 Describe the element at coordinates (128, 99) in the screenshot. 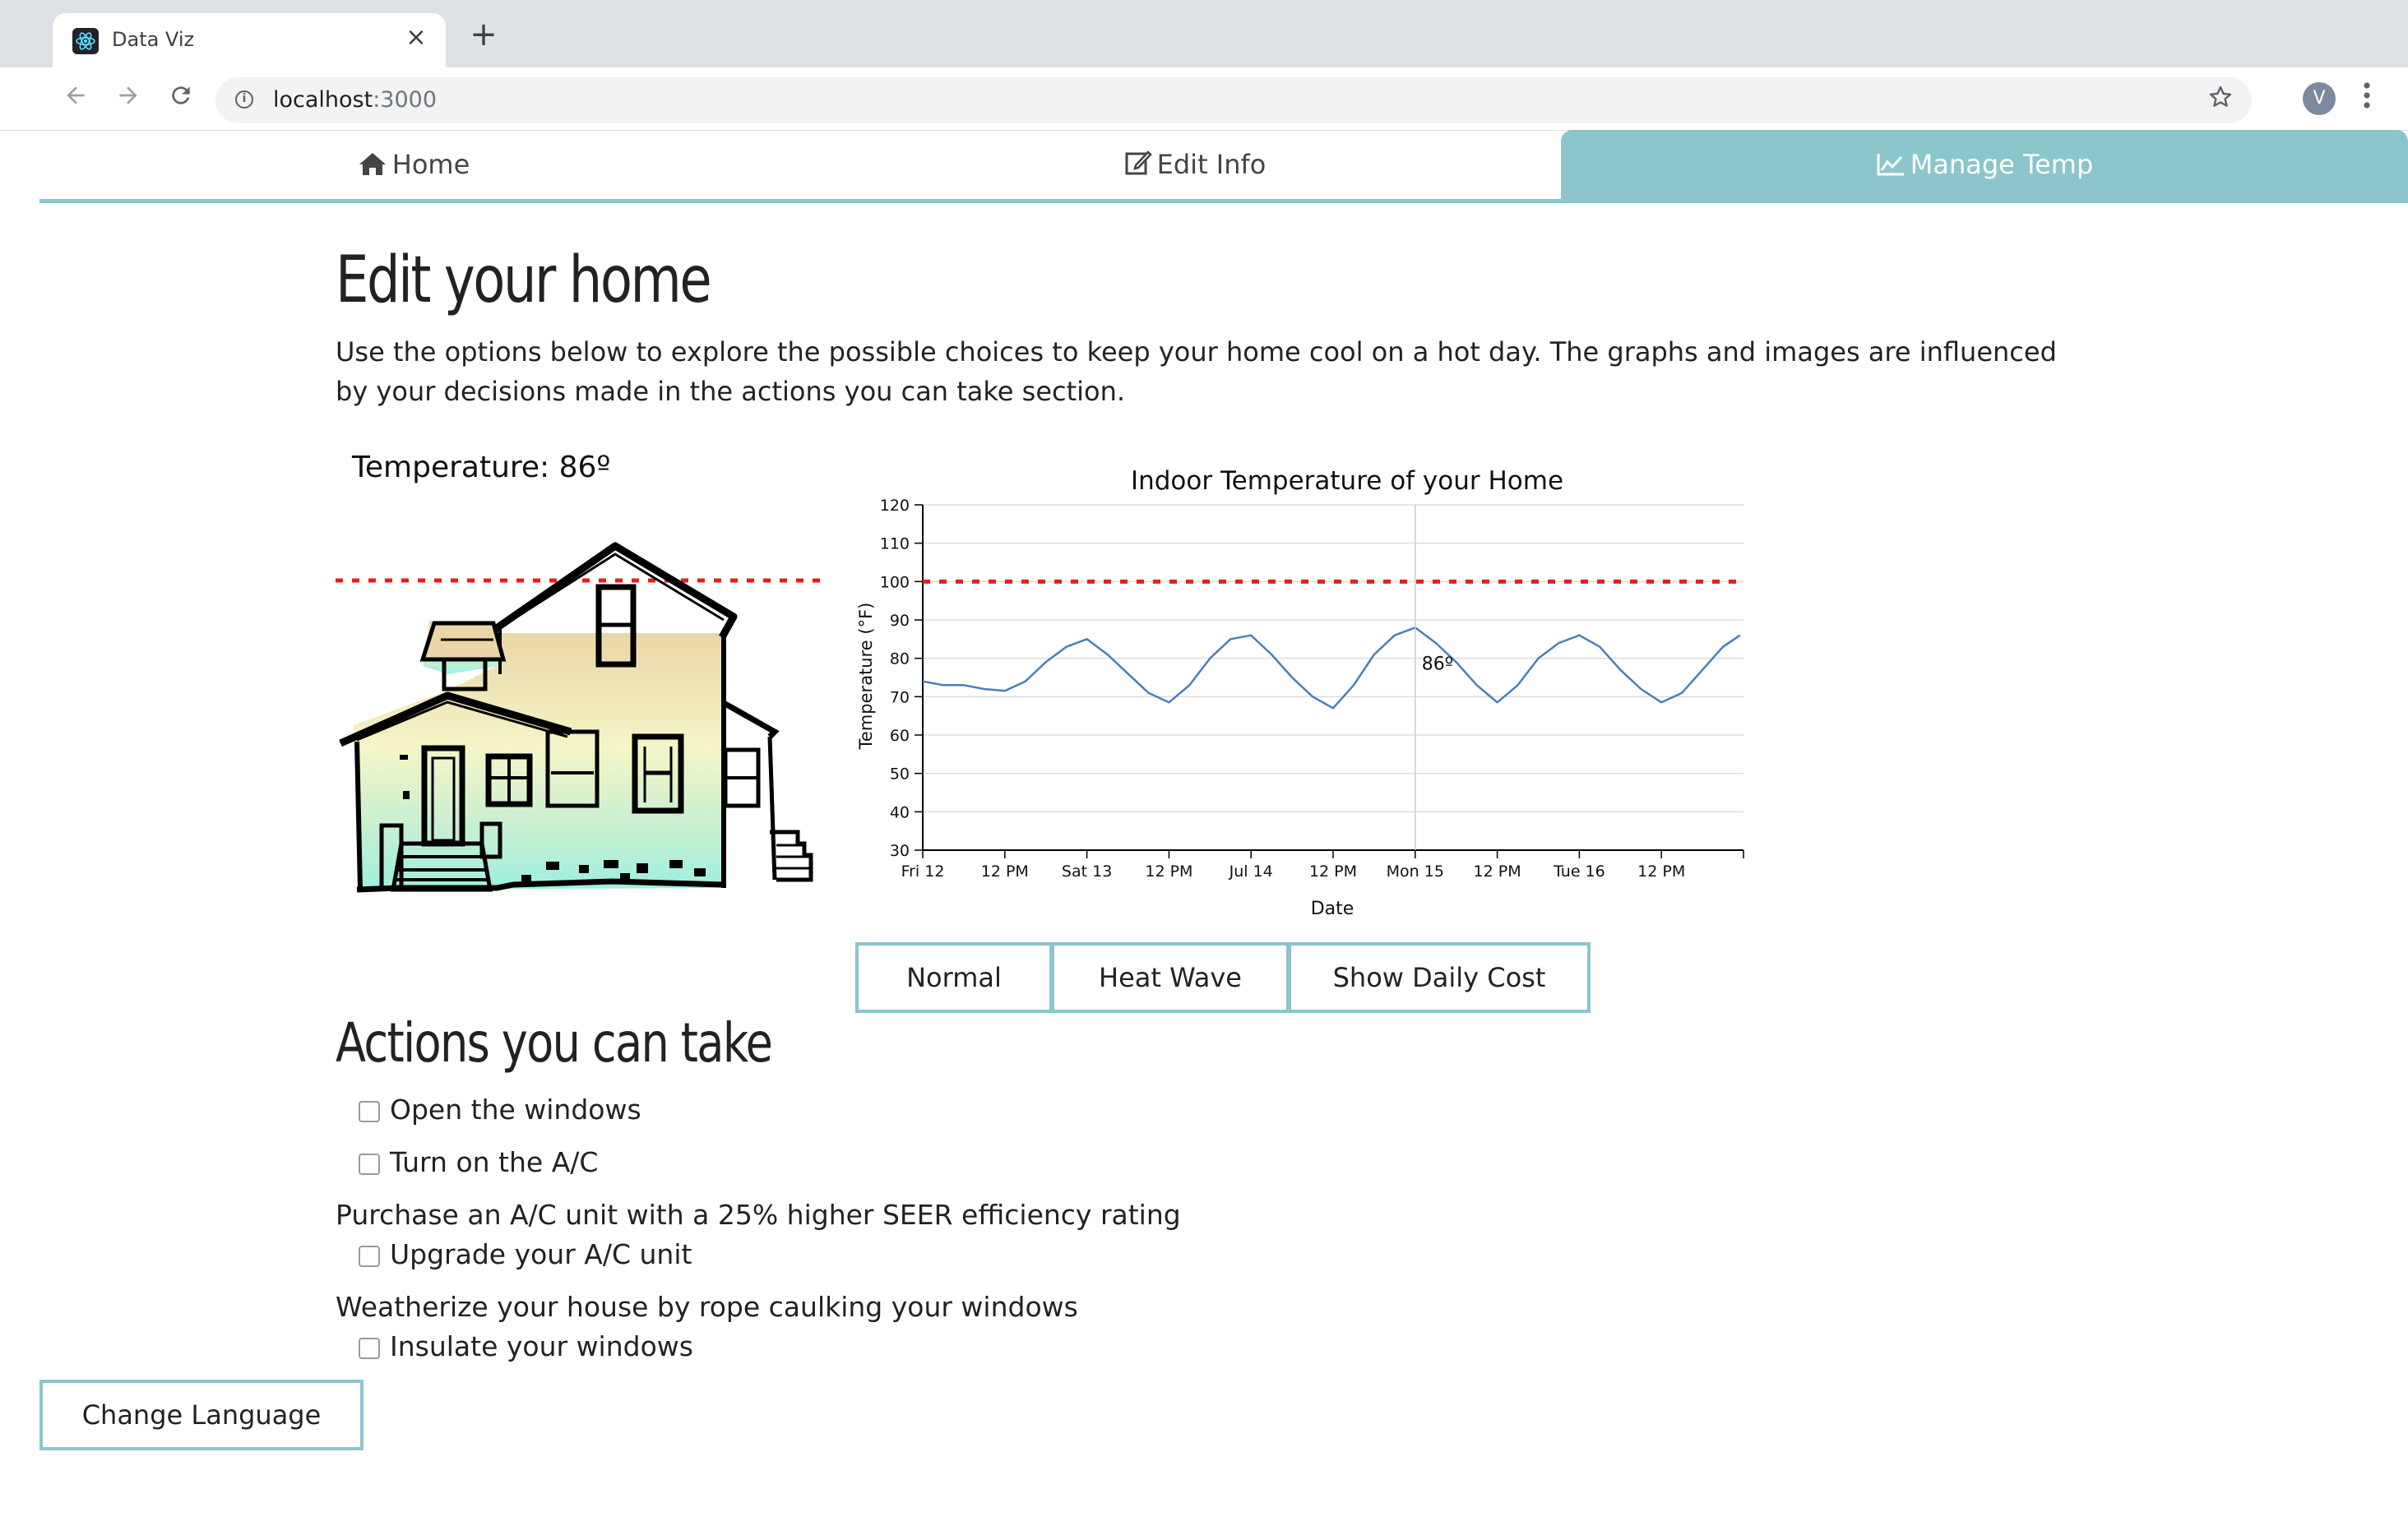

I see `forward-arrow-icon` at that location.